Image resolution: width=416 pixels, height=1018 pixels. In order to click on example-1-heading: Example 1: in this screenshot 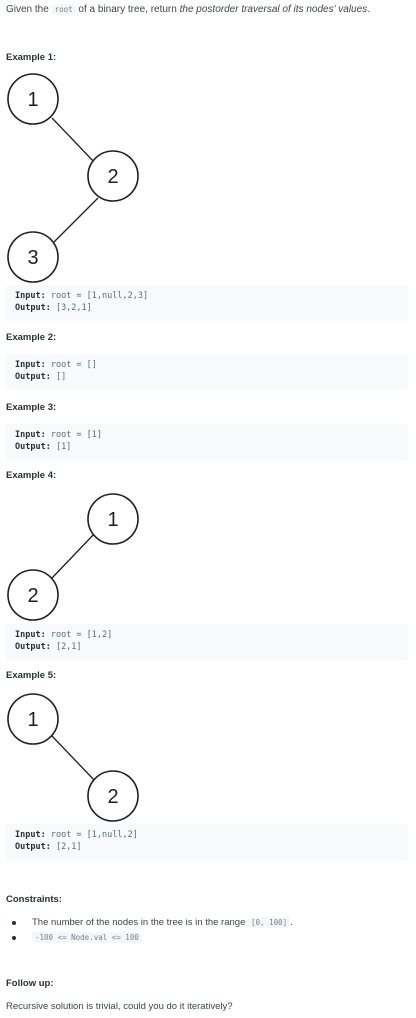, I will do `click(31, 57)`.